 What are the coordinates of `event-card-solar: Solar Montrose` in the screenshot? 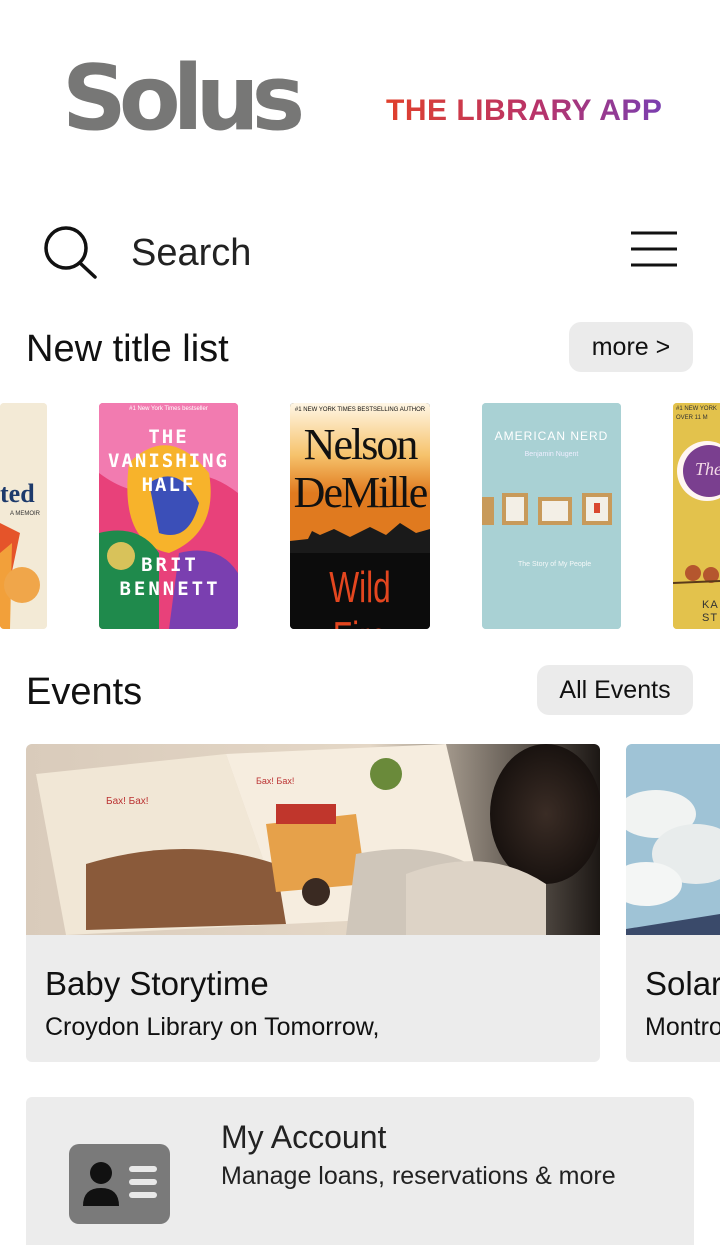 It's located at (673, 903).